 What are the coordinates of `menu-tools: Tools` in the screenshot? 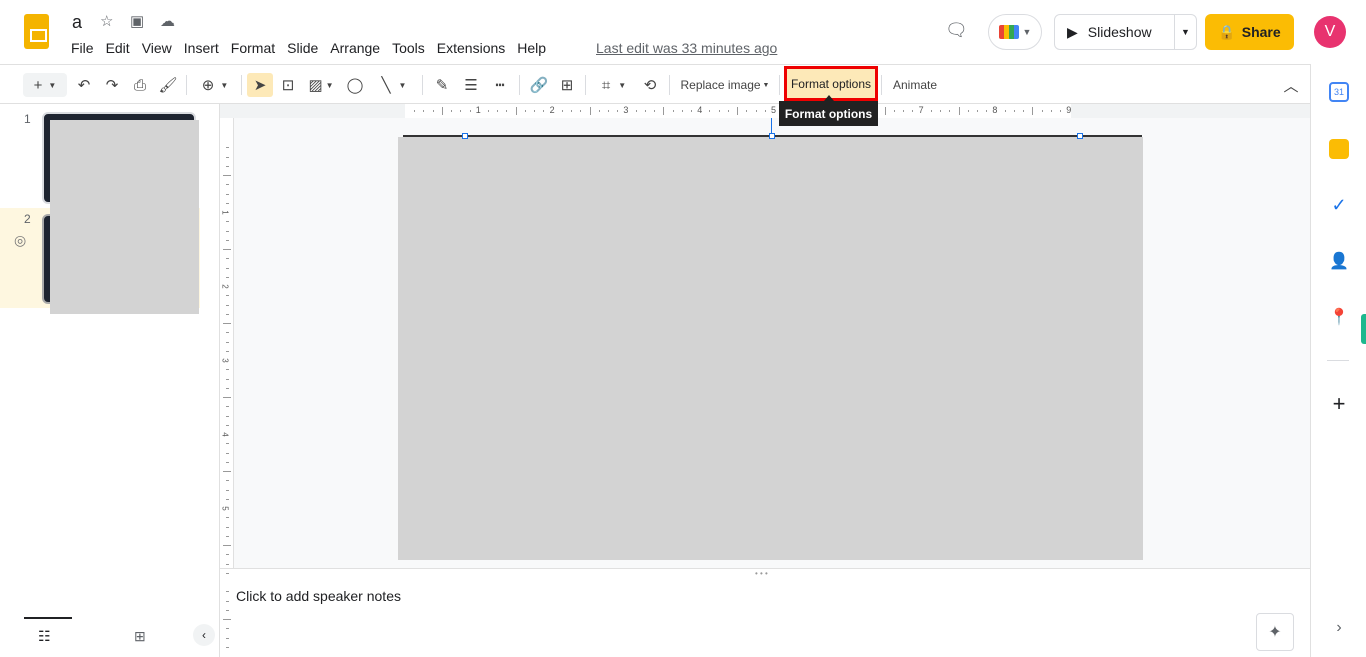 It's located at (408, 48).